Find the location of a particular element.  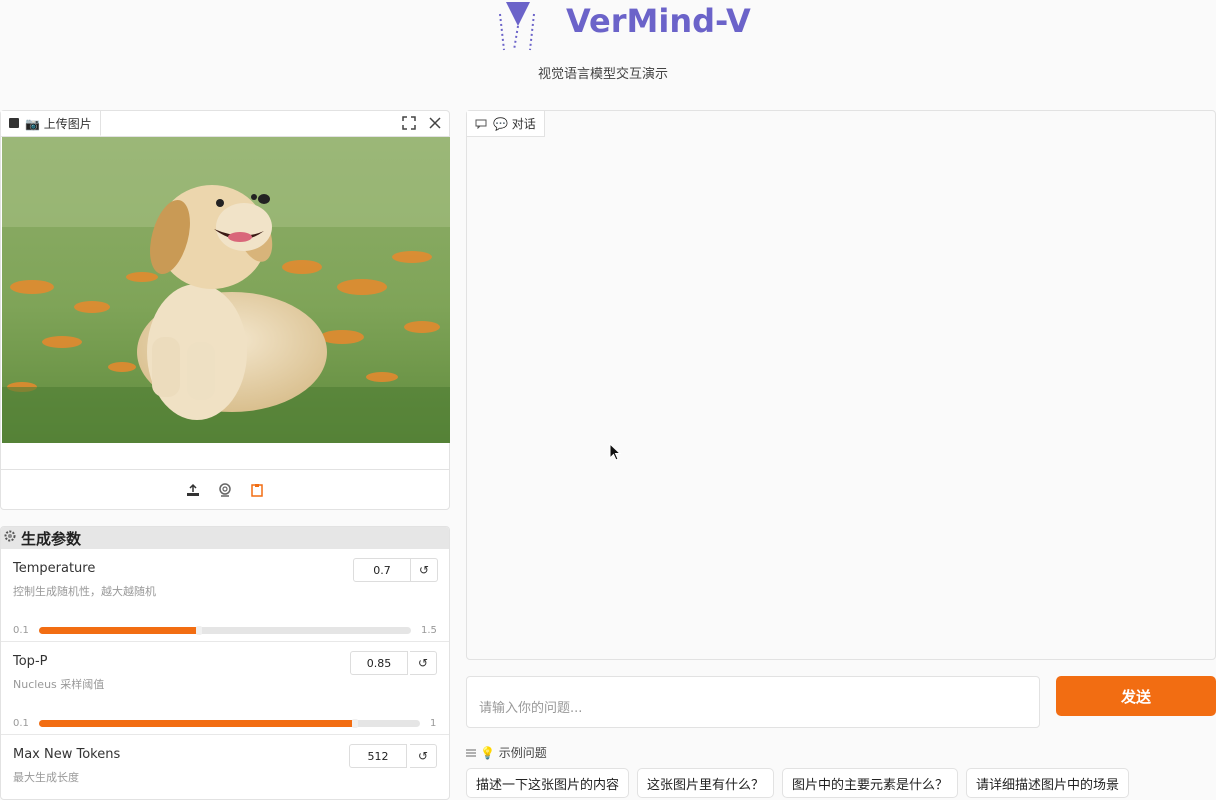

image-icon is located at coordinates (14, 123).